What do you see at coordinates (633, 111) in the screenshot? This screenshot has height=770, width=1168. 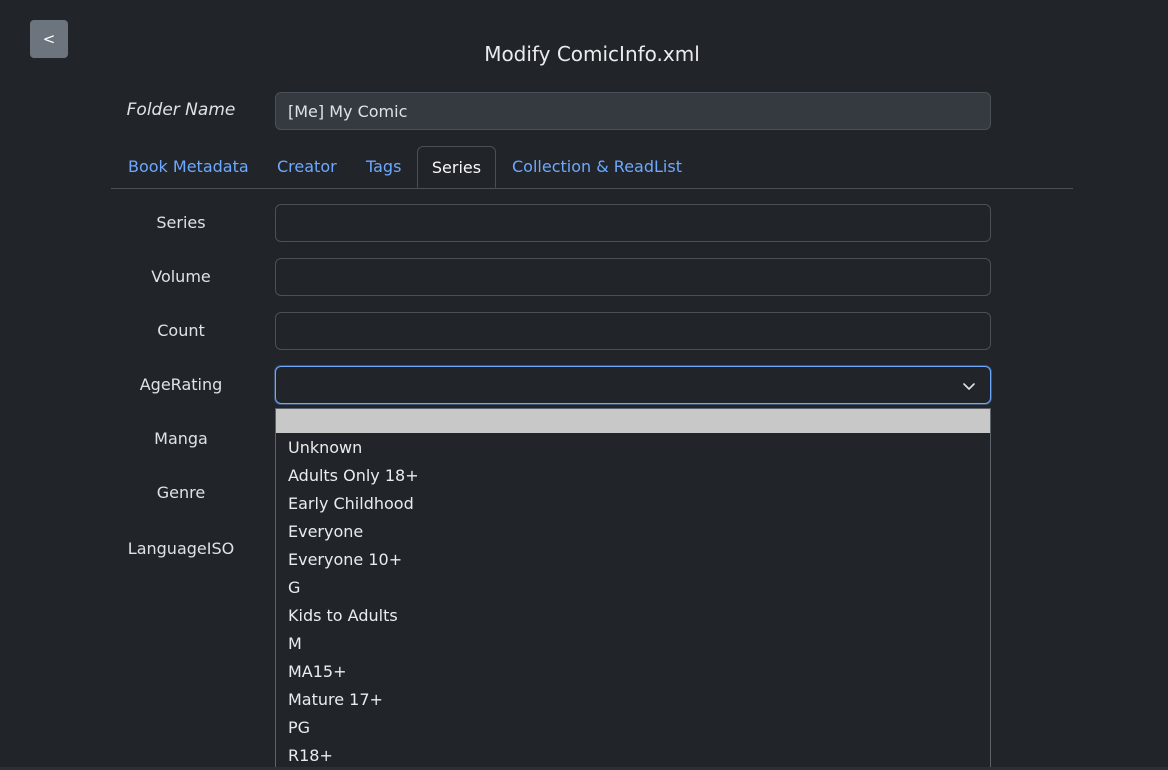 I see `folder-name-input: [Me] My Comic` at bounding box center [633, 111].